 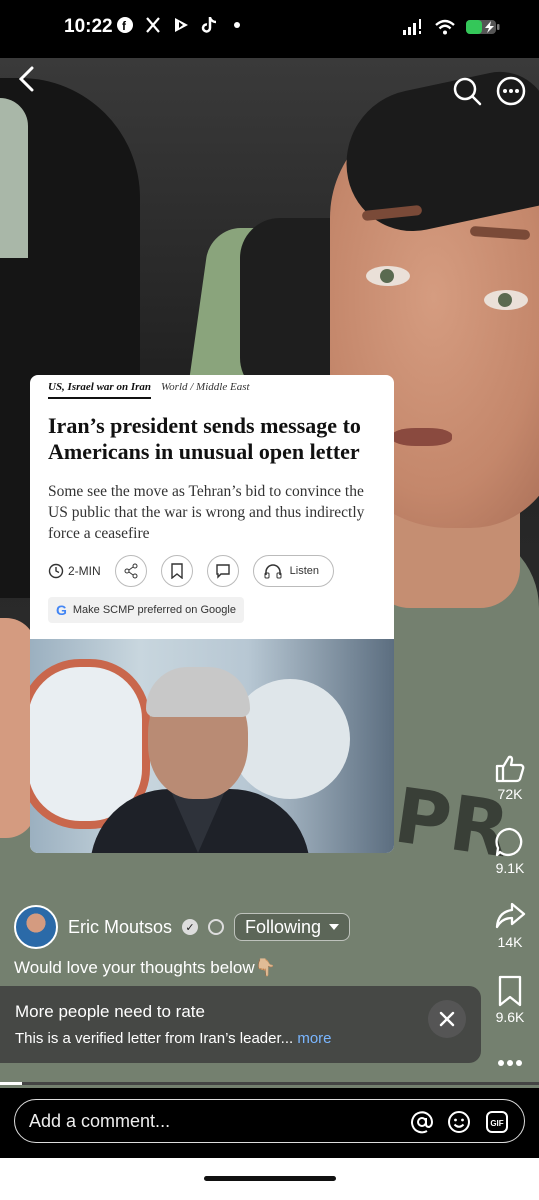 I want to click on mention-button, so click(x=422, y=1122).